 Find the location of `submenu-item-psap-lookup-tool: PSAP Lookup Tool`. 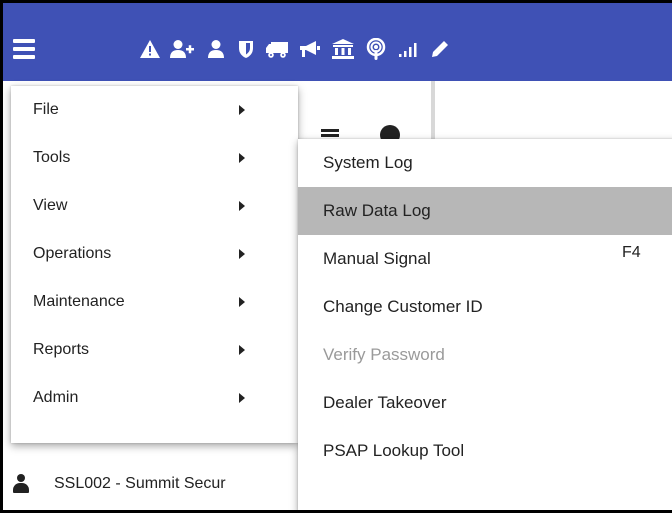

submenu-item-psap-lookup-tool: PSAP Lookup Tool is located at coordinates (485, 451).